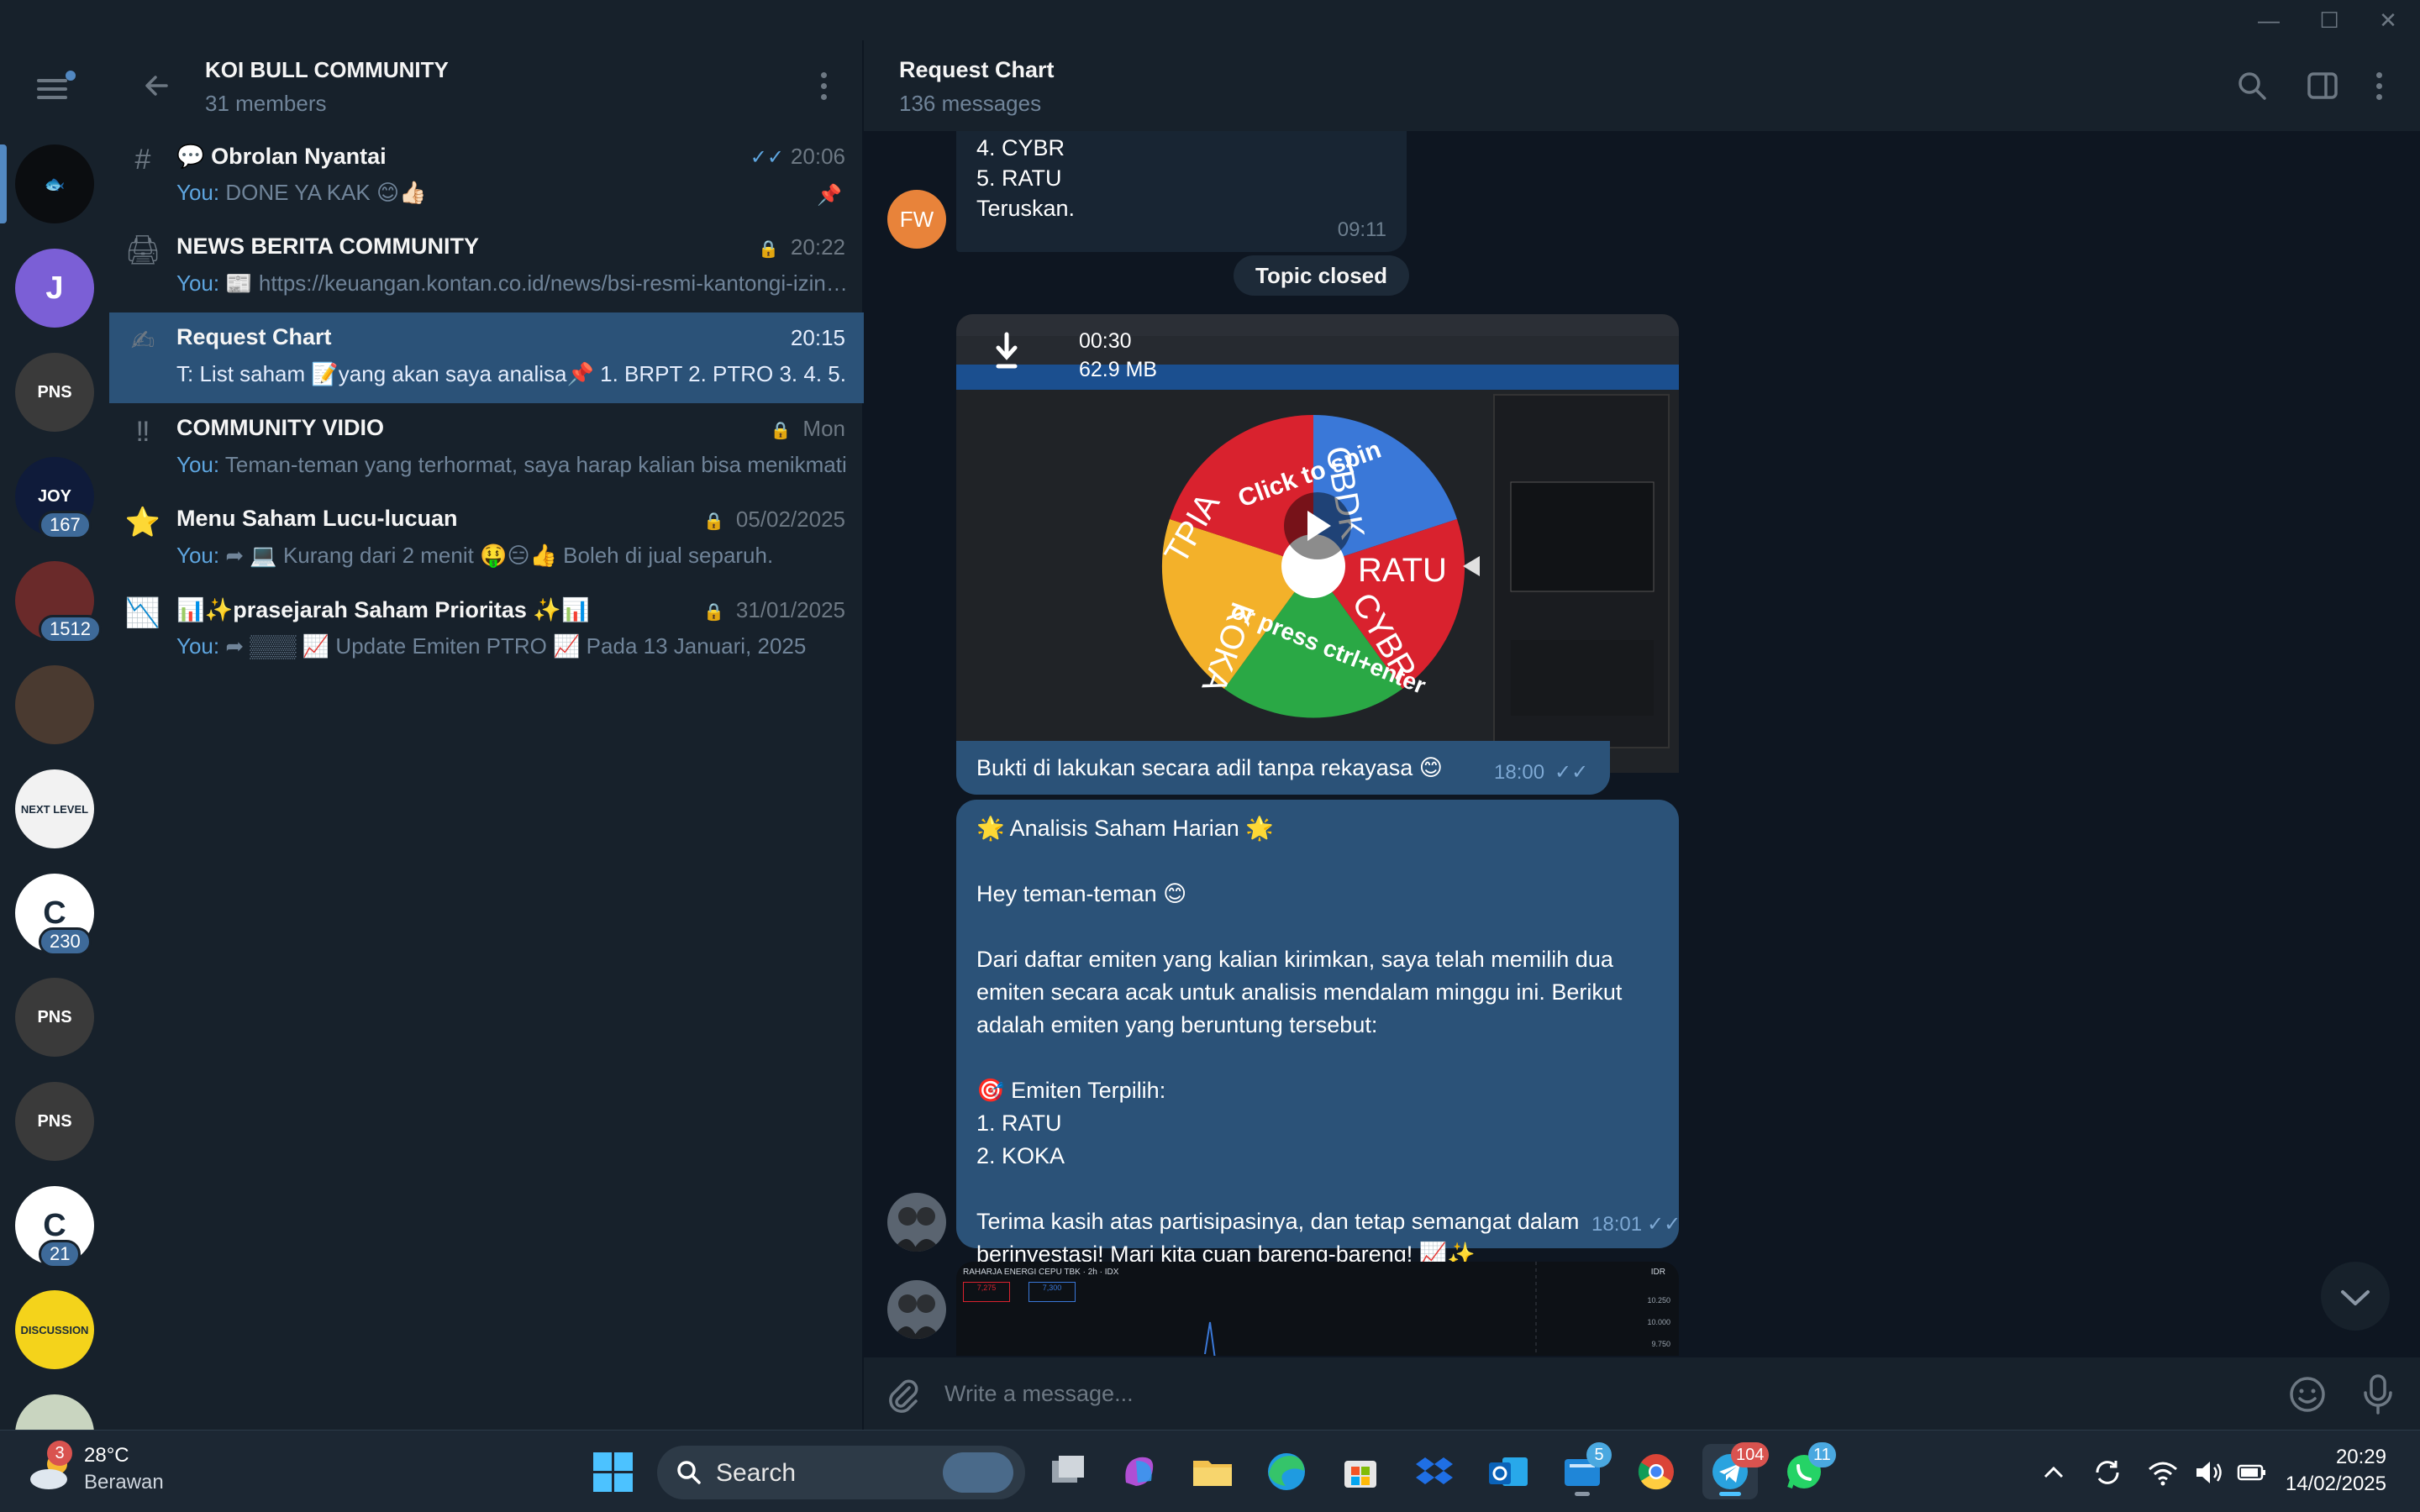 The image size is (2420, 1512). What do you see at coordinates (198, 283) in the screenshot?
I see `preview-sender: You:` at bounding box center [198, 283].